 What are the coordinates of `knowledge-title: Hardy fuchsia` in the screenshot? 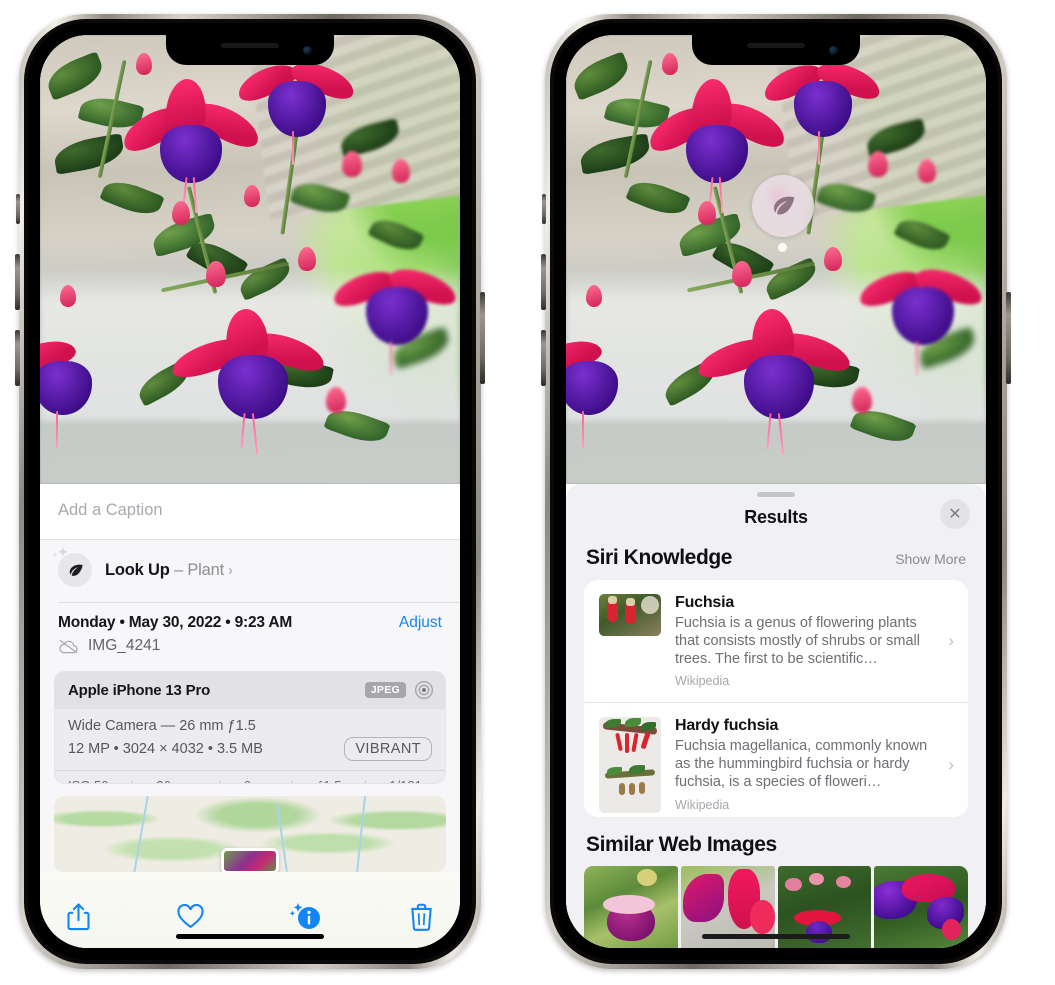 It's located at (727, 726).